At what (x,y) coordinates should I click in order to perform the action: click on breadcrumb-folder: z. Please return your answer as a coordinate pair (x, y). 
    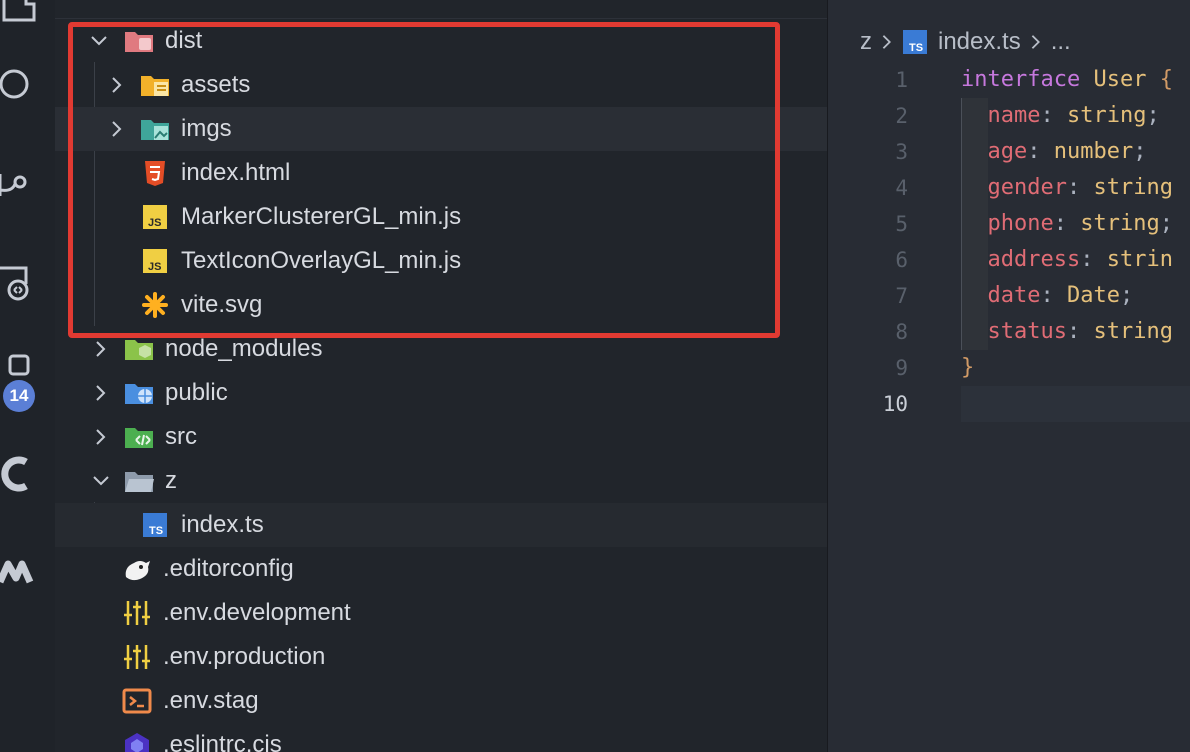
    Looking at the image, I should click on (866, 42).